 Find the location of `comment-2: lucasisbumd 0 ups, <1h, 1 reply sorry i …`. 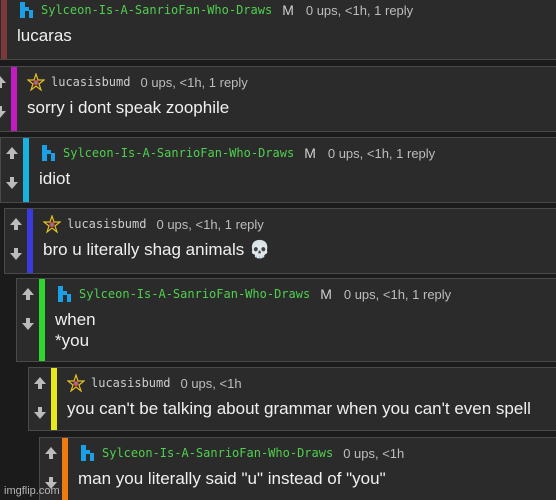

comment-2: lucasisbumd 0 ups, <1h, 1 reply sorry i … is located at coordinates (278, 99).